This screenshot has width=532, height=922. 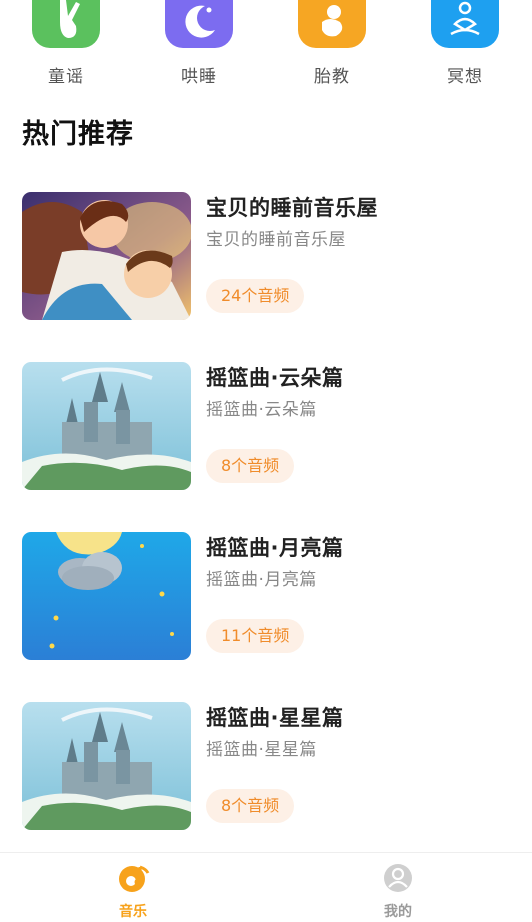 I want to click on section-title: 热门推荐, so click(x=78, y=134).